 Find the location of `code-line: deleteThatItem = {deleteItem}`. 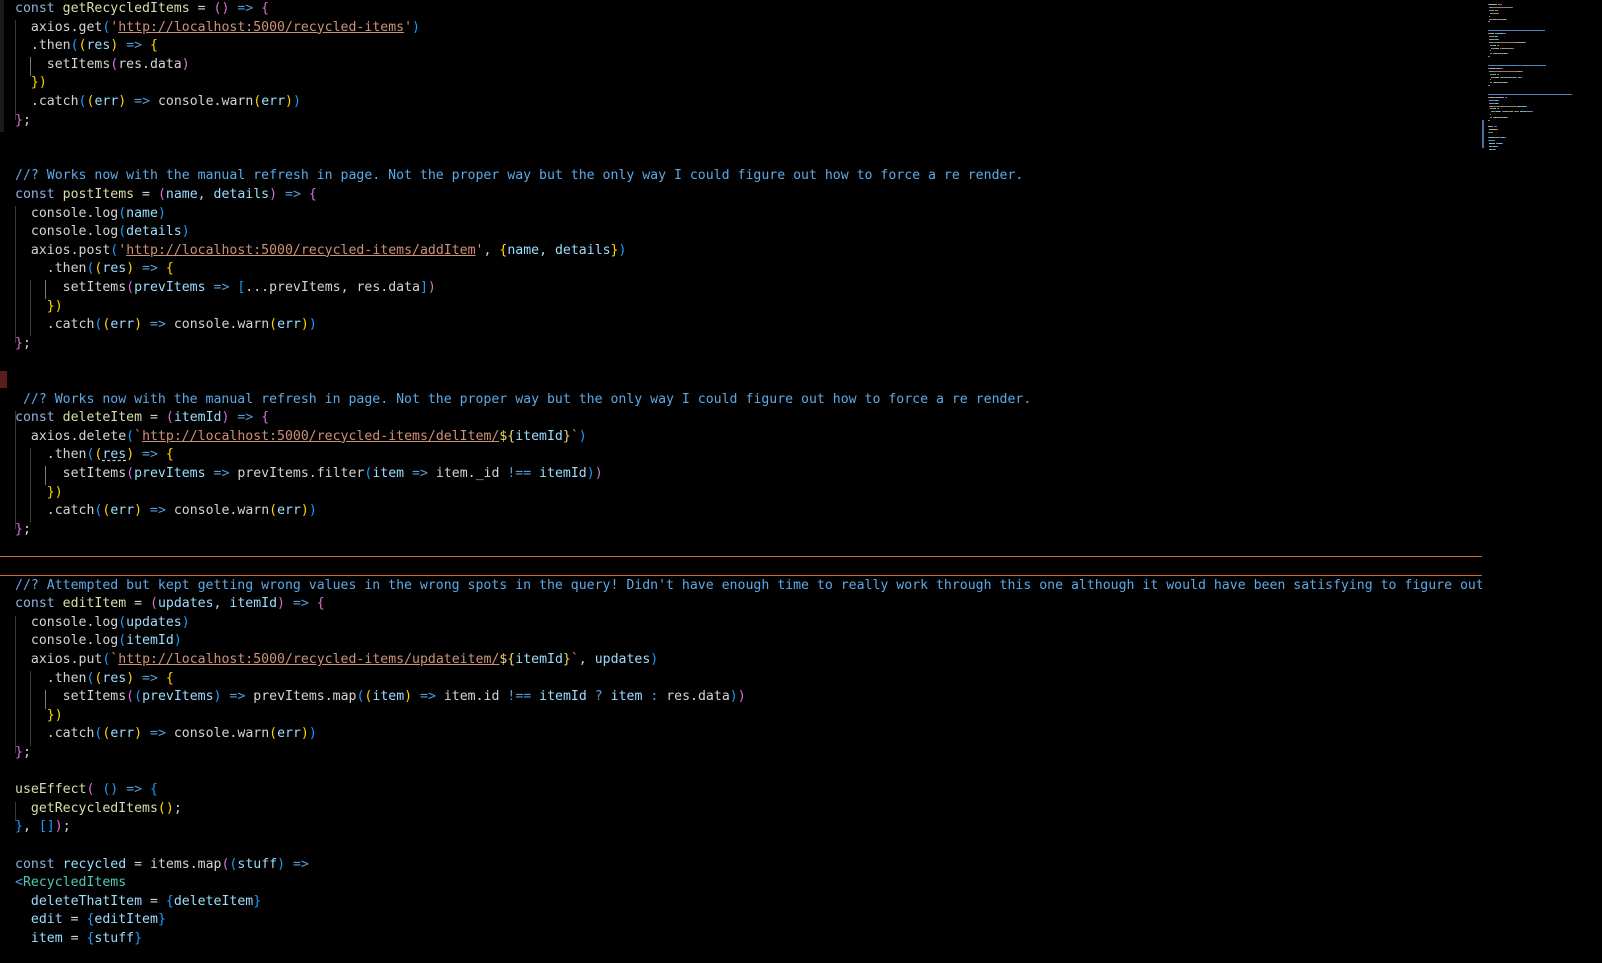

code-line: deleteThatItem = {deleteItem} is located at coordinates (138, 901).